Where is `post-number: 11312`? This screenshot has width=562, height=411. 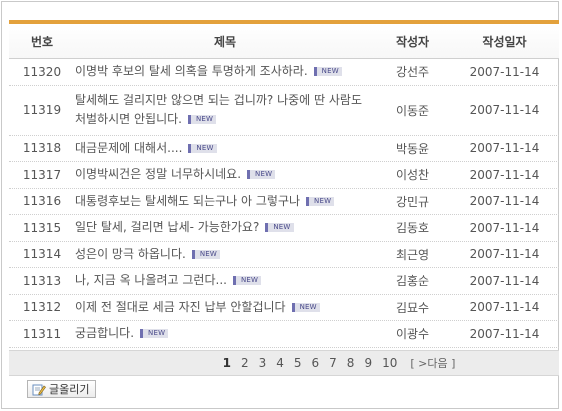 post-number: 11312 is located at coordinates (42, 307).